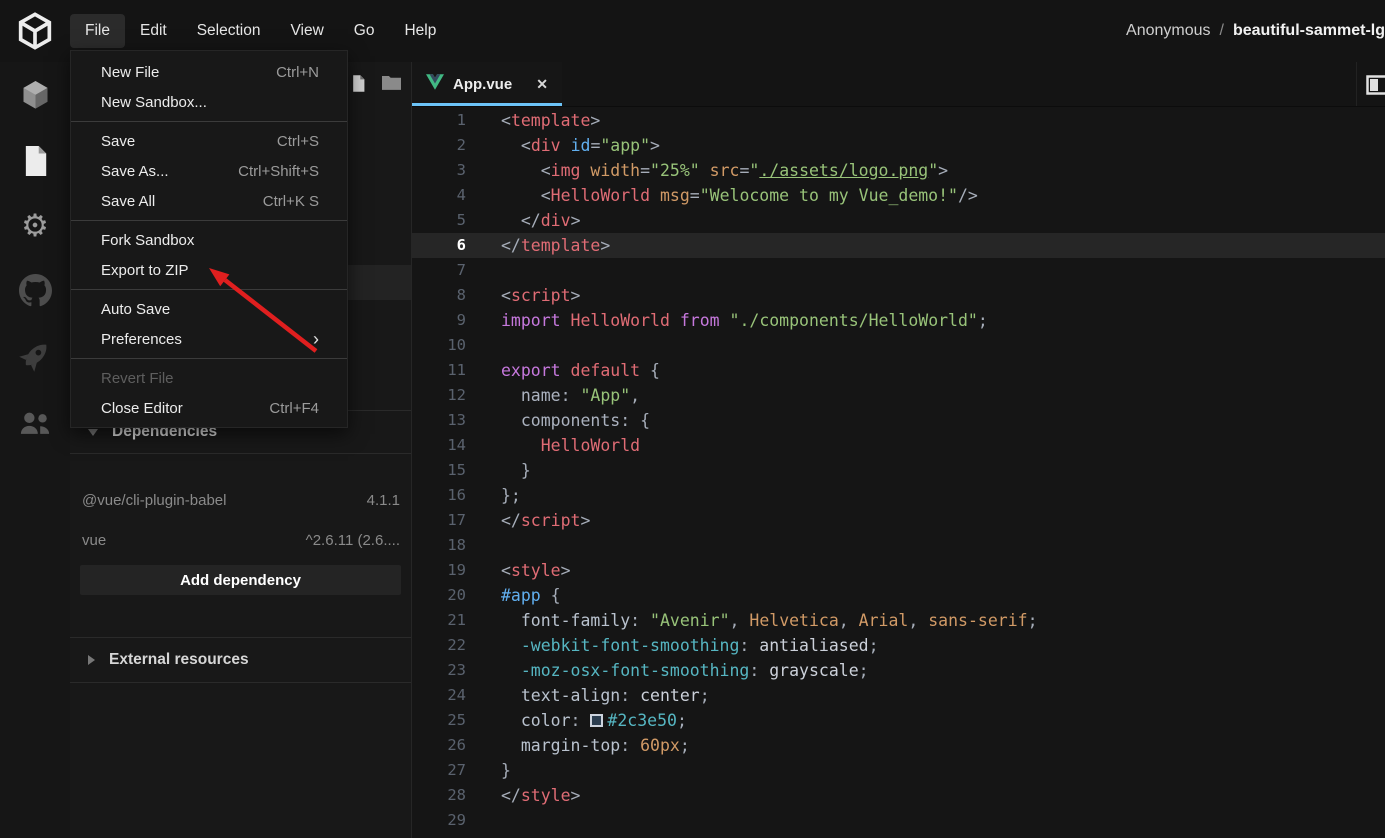 This screenshot has width=1385, height=838. I want to click on menu-item-fork-sandbox: Fork Sandbox, so click(209, 240).